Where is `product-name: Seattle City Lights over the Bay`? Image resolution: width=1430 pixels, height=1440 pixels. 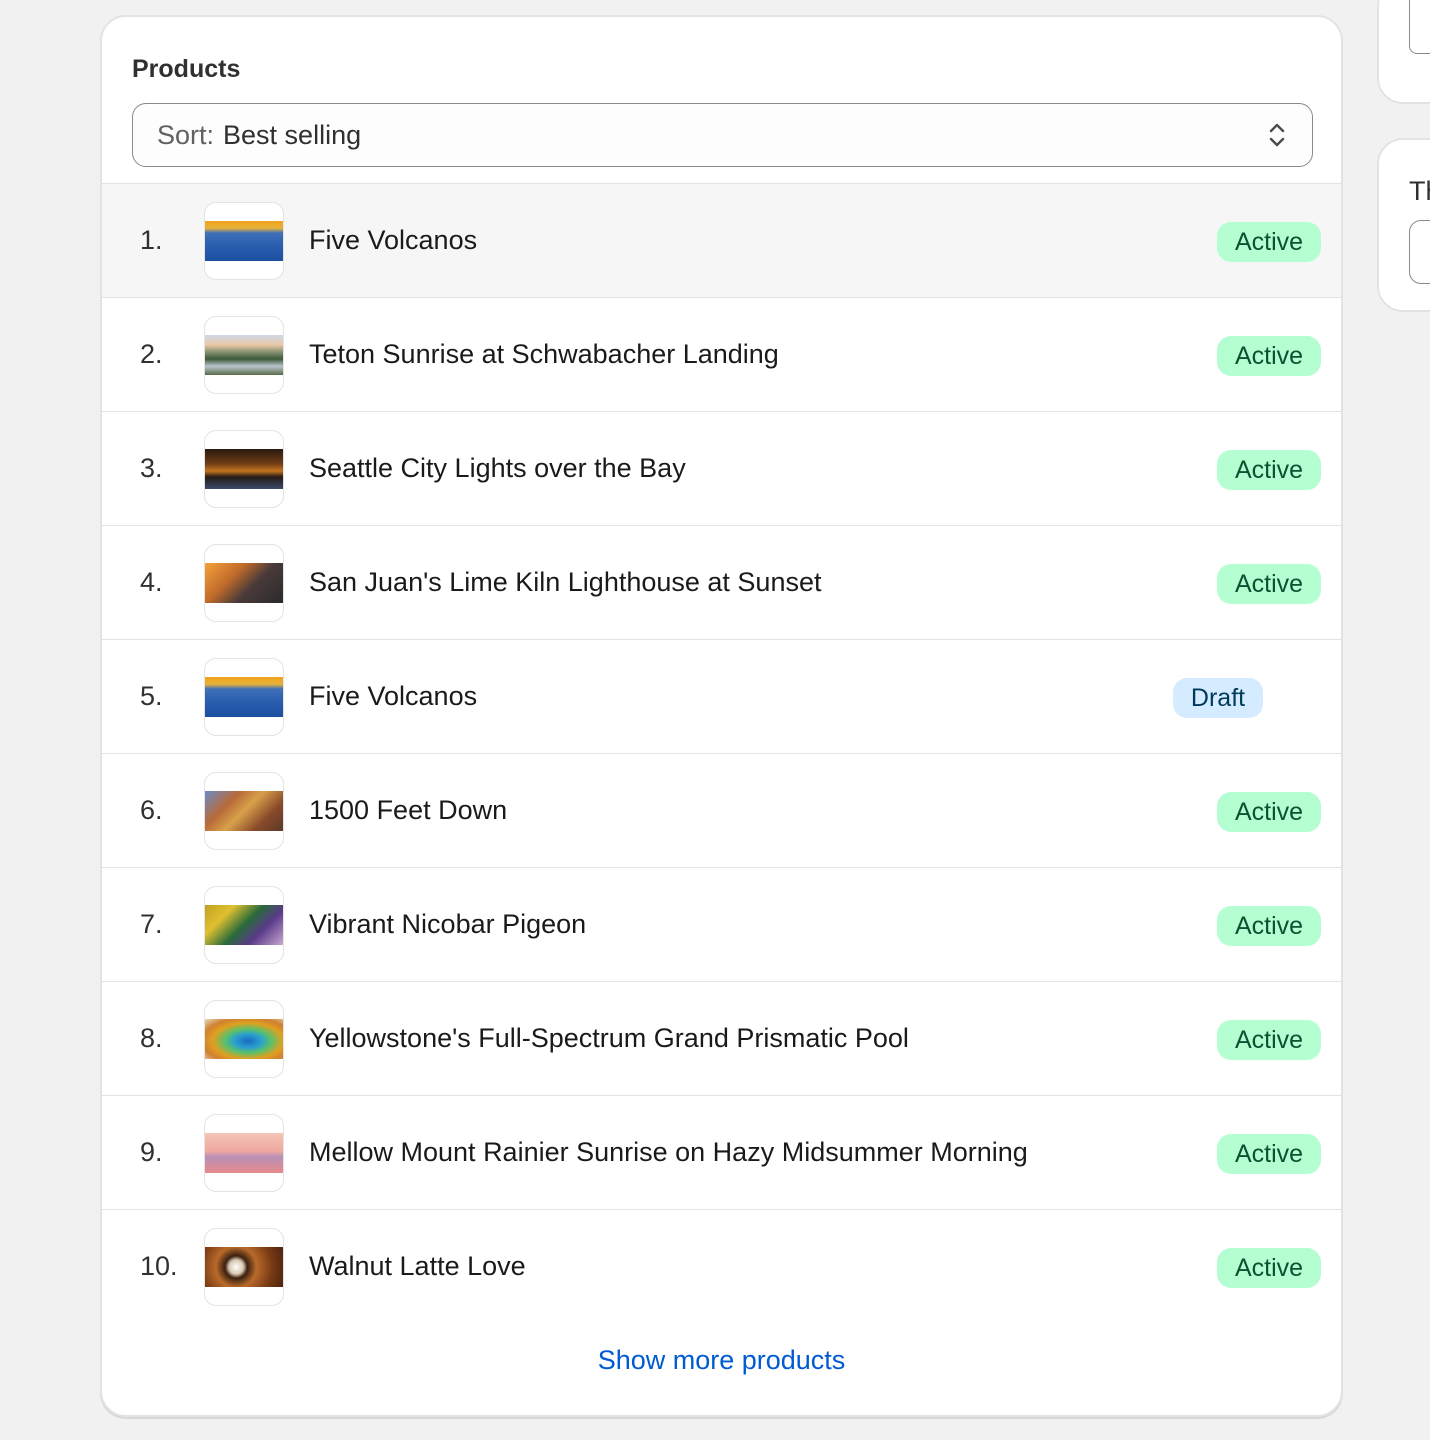
product-name: Seattle City Lights over the Bay is located at coordinates (497, 468).